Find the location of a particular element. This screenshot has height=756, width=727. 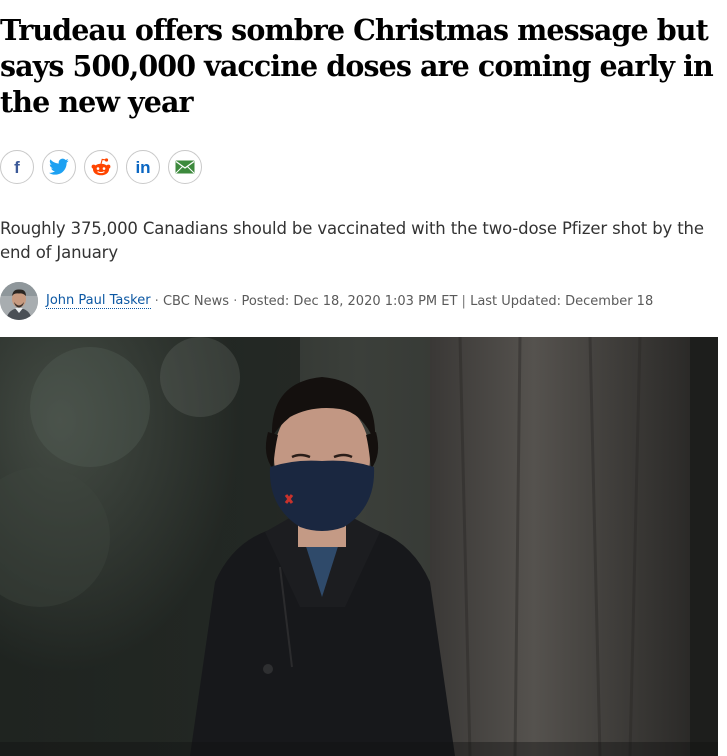

share-bar: f in is located at coordinates (101, 167).